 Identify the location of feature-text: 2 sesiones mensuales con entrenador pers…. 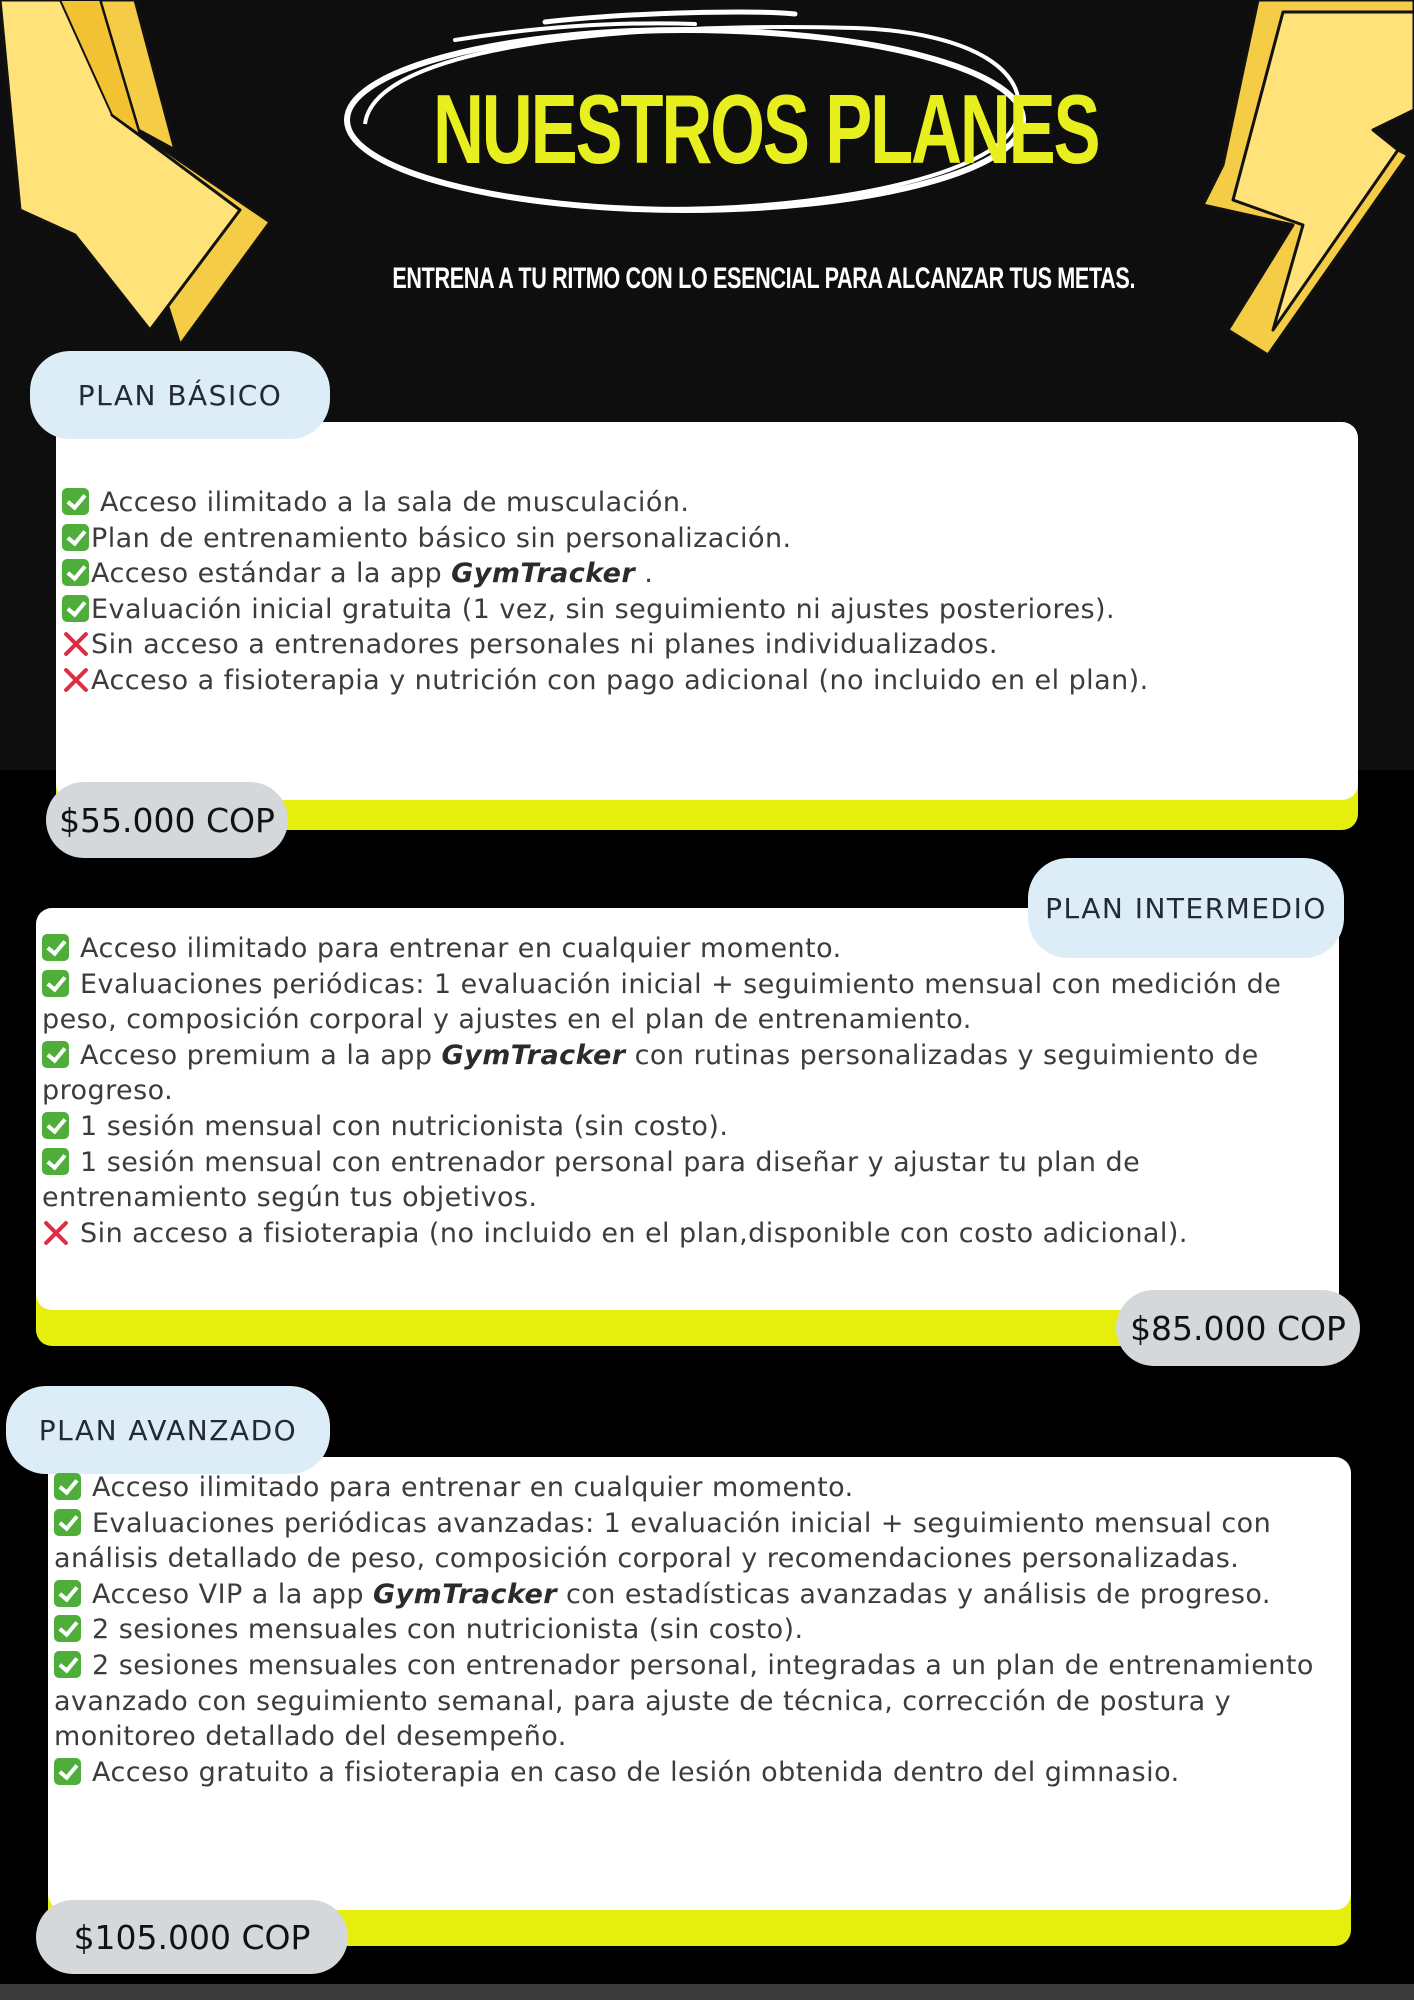
(684, 1701).